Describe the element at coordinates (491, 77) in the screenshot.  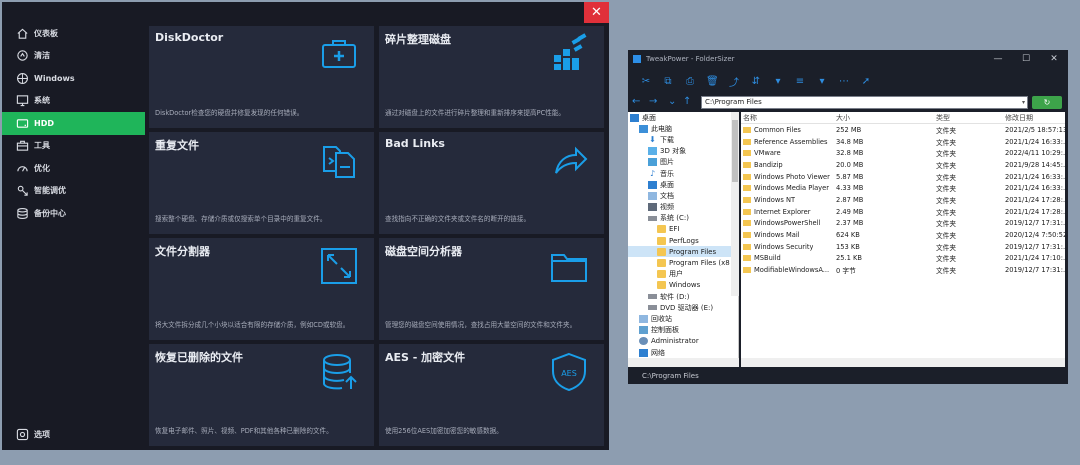
I see `tool-card: 碎片整理磁盘 通过对磁盘上的文件进行碎片整理和重新排序来提高PC性能。` at that location.